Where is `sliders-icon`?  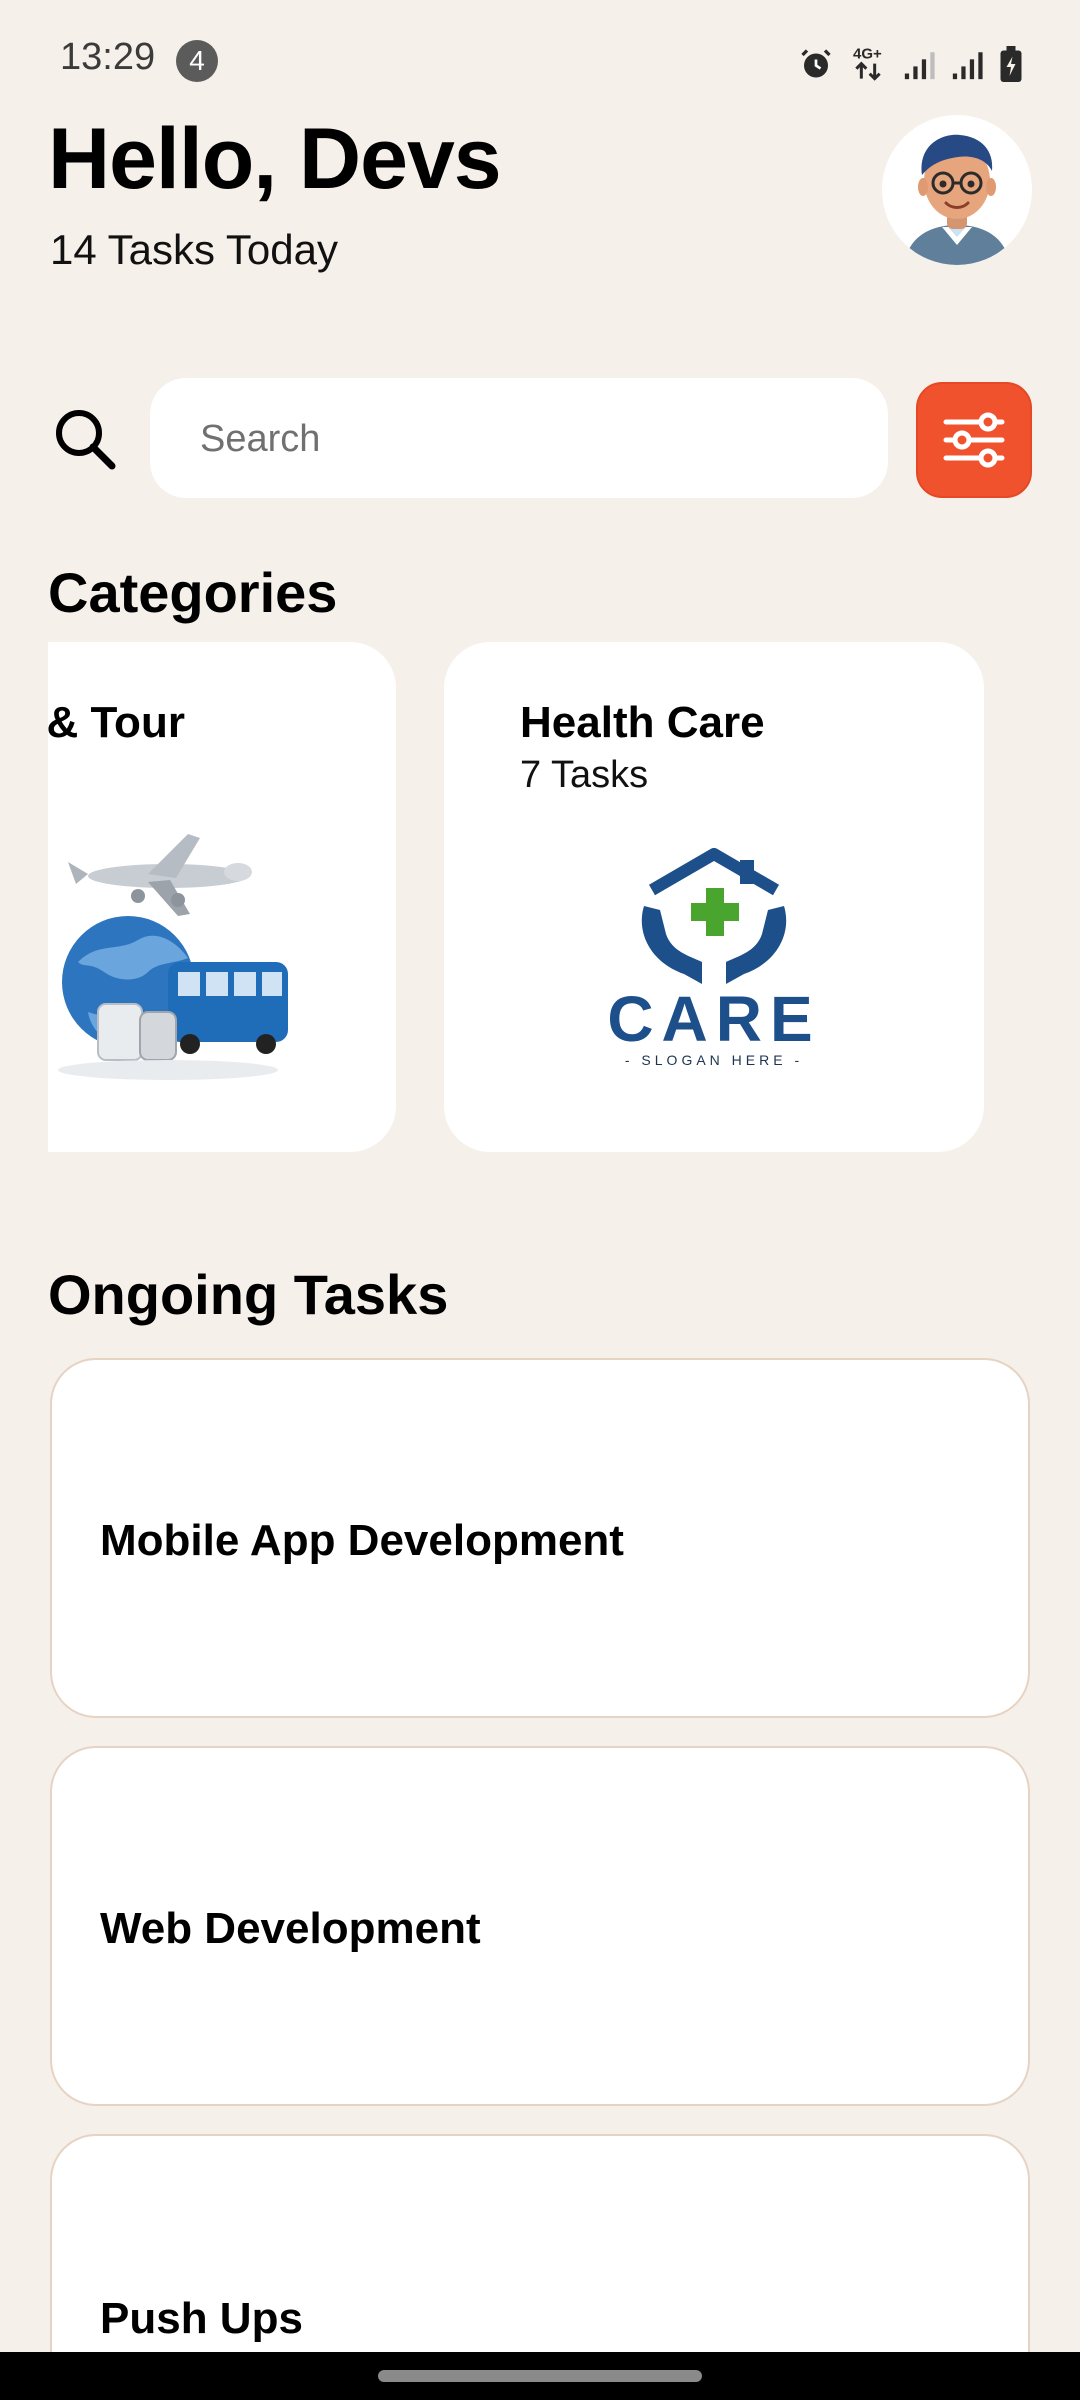
sliders-icon is located at coordinates (974, 440).